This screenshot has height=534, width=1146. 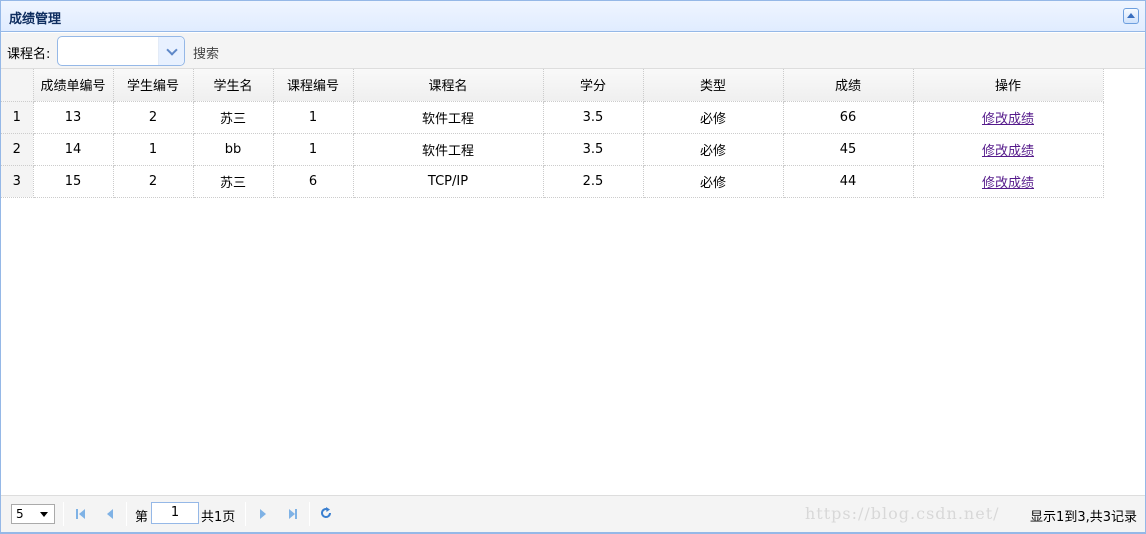 What do you see at coordinates (73, 149) in the screenshot?
I see `cell-score-id: 14` at bounding box center [73, 149].